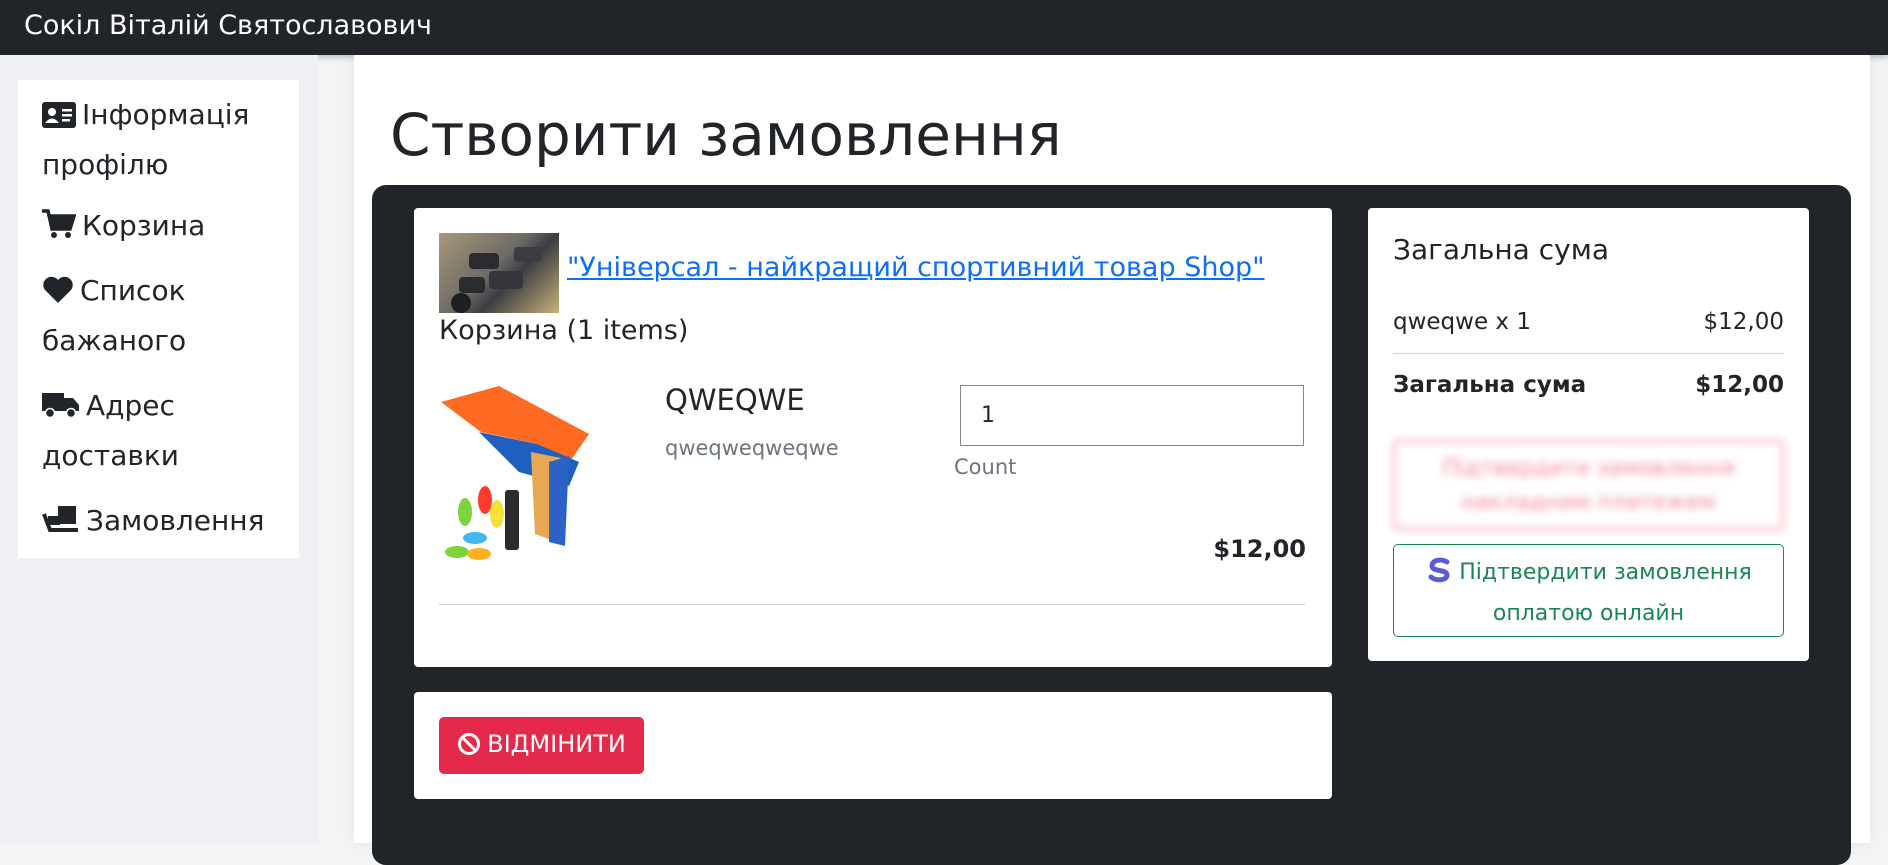 Image resolution: width=1888 pixels, height=865 pixels. What do you see at coordinates (144, 225) in the screenshot?
I see `sidebar-item-label: Корзина` at bounding box center [144, 225].